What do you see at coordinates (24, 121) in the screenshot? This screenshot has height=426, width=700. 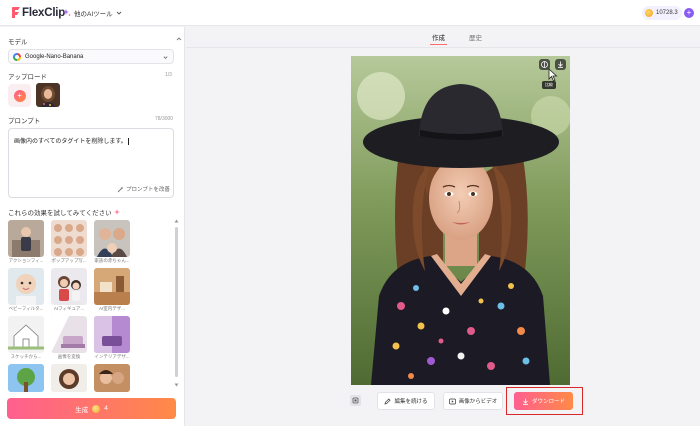 I see `prompt-label: プロンプト` at bounding box center [24, 121].